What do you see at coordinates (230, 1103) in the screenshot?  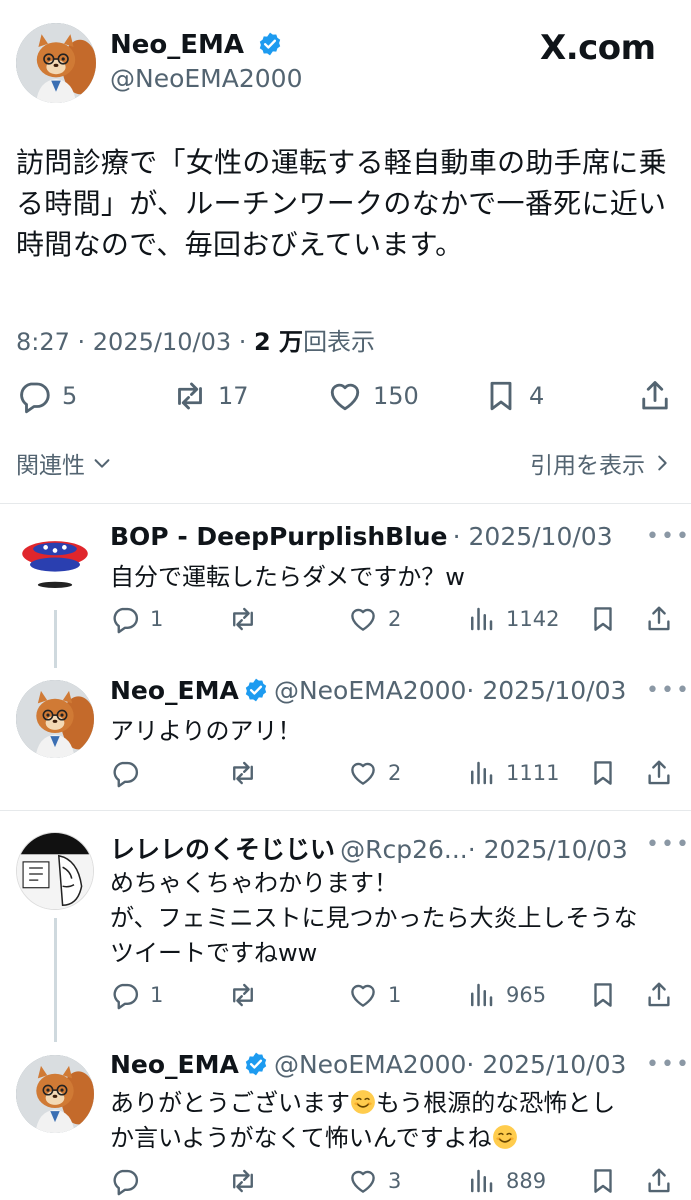 I see `reply-4-line-1a: ありがとうございます` at bounding box center [230, 1103].